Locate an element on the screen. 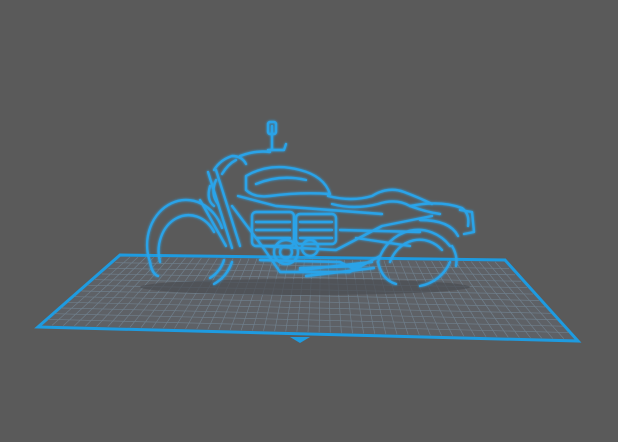 This screenshot has height=442, width=618. fuel-tank is located at coordinates (288, 181).